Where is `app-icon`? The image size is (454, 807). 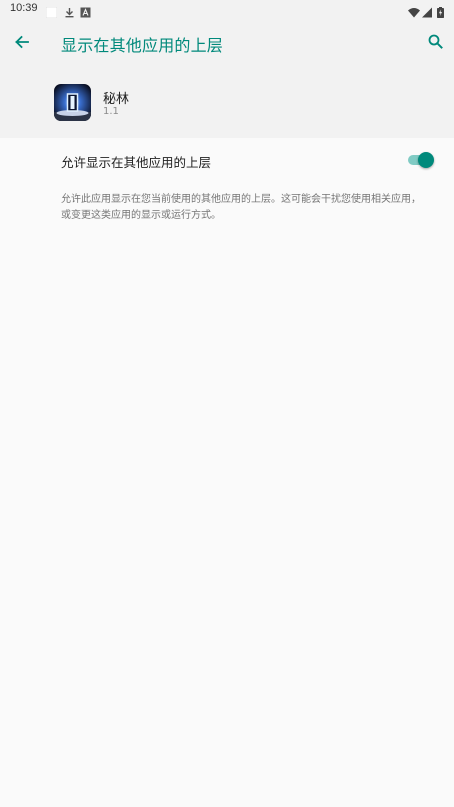 app-icon is located at coordinates (72, 102).